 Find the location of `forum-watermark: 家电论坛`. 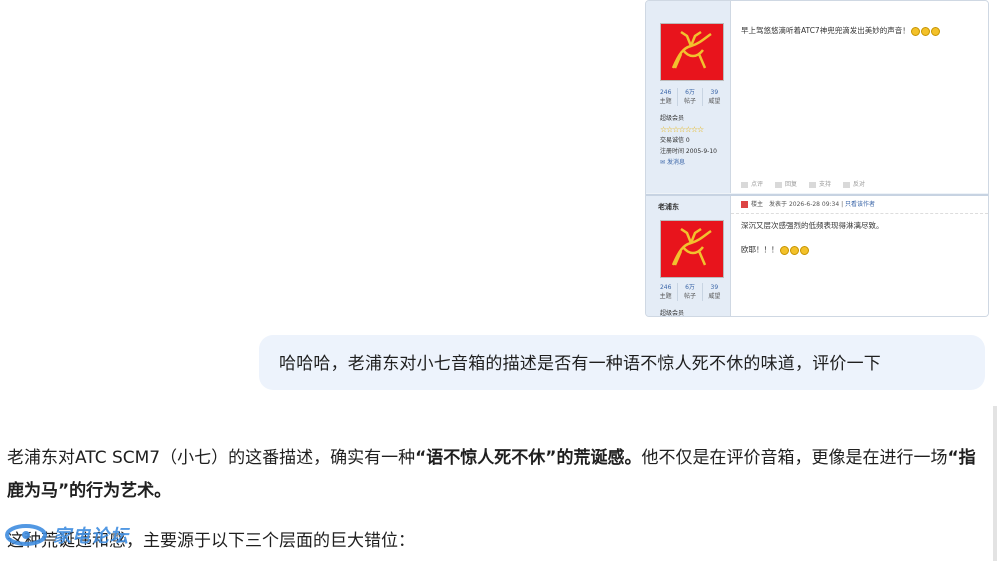

forum-watermark: 家电论坛 is located at coordinates (70, 535).